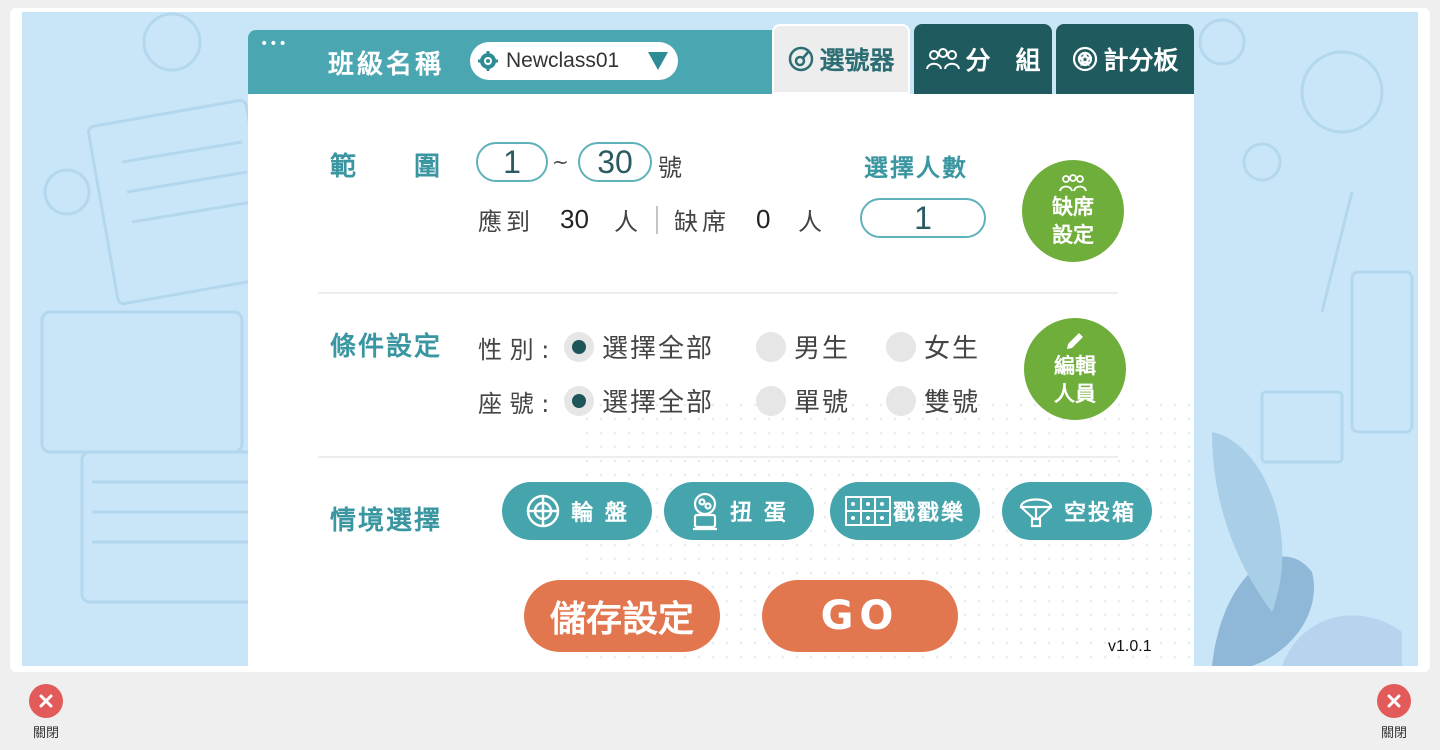 This screenshot has height=750, width=1440. I want to click on seat-option-all: 選擇全部, so click(639, 400).